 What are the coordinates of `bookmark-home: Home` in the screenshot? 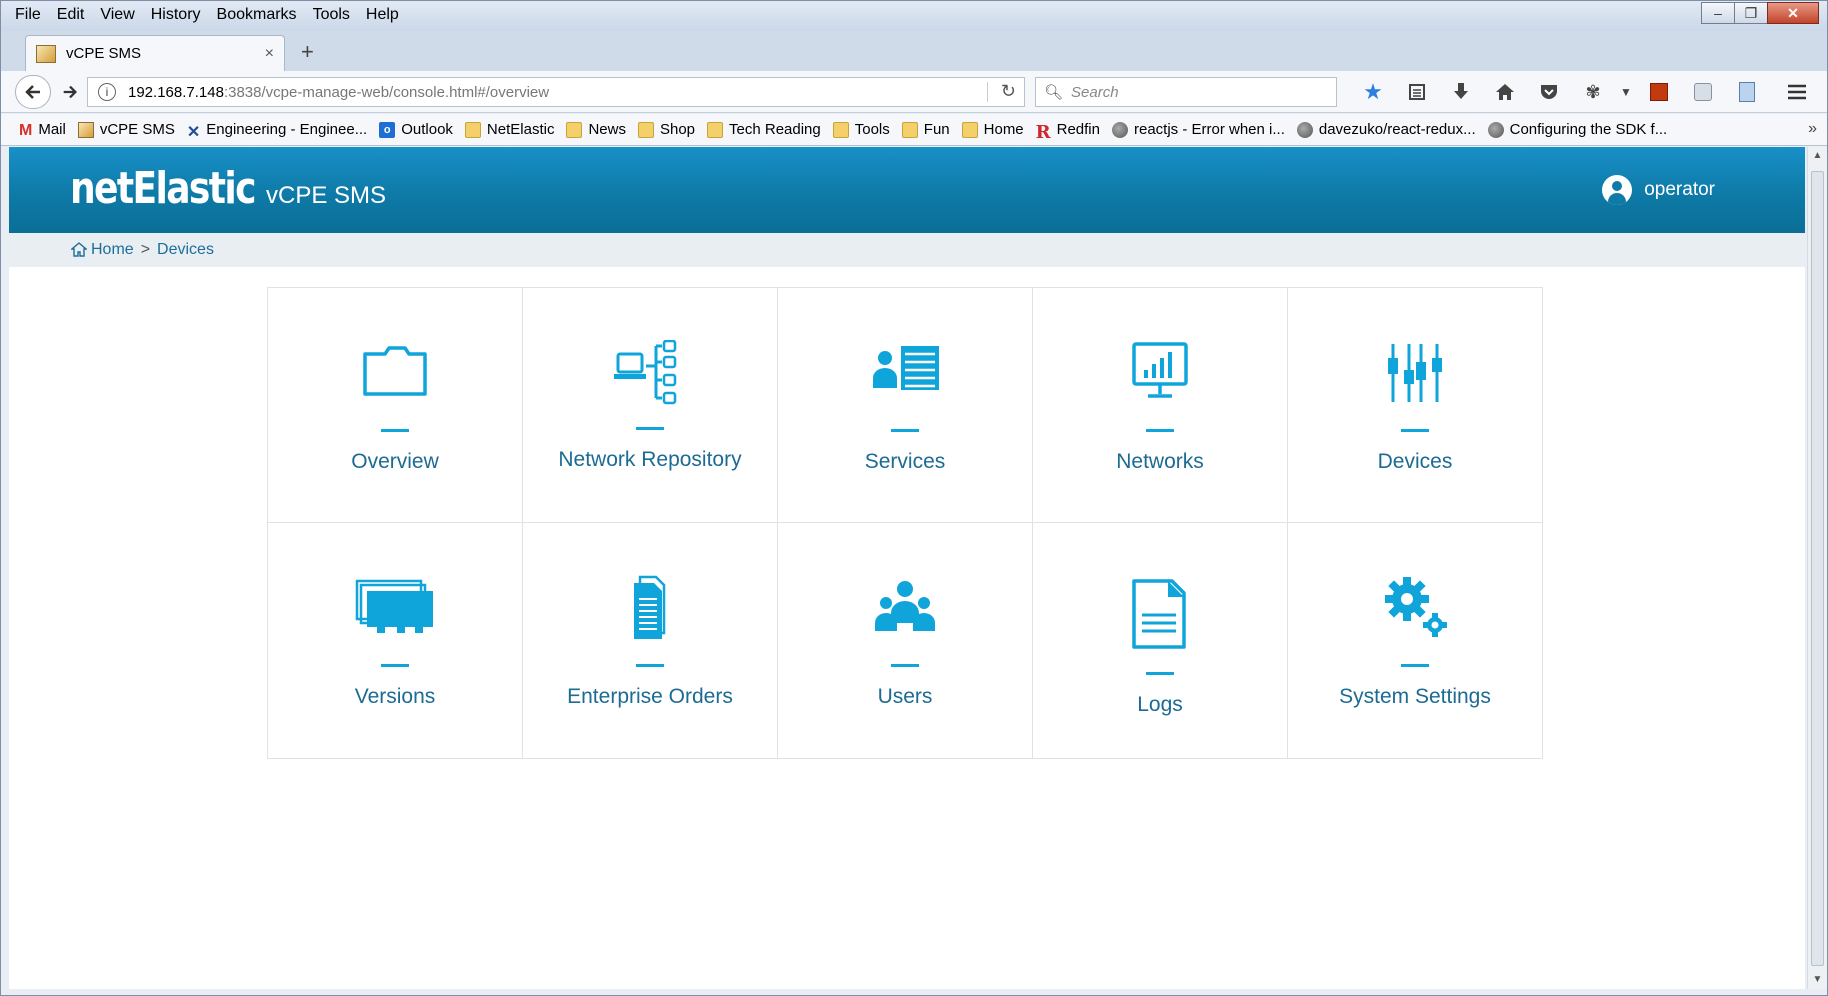 It's located at (992, 129).